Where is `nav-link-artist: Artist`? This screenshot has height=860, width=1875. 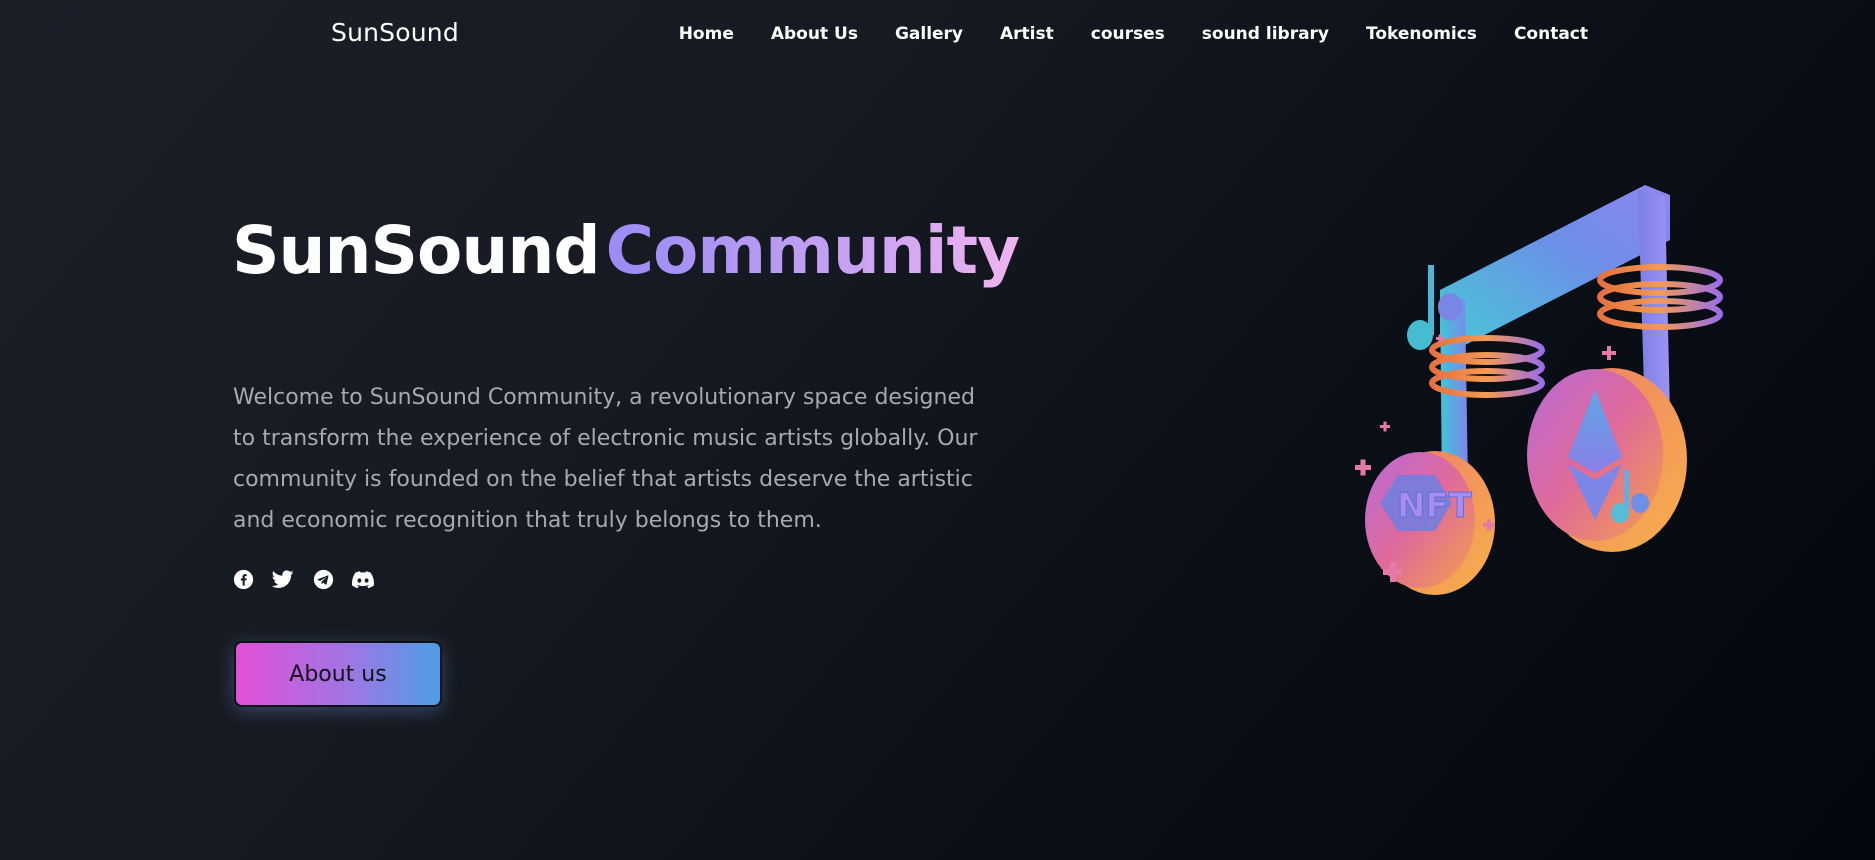 nav-link-artist: Artist is located at coordinates (1027, 34).